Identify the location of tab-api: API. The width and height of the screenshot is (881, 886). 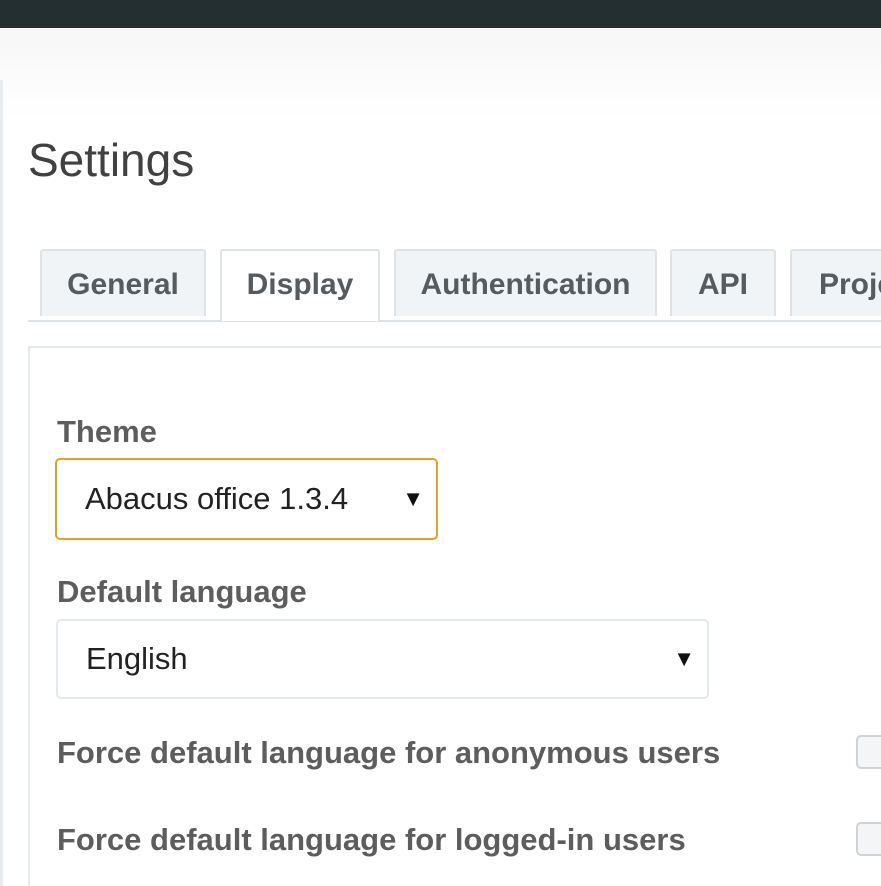
(723, 282).